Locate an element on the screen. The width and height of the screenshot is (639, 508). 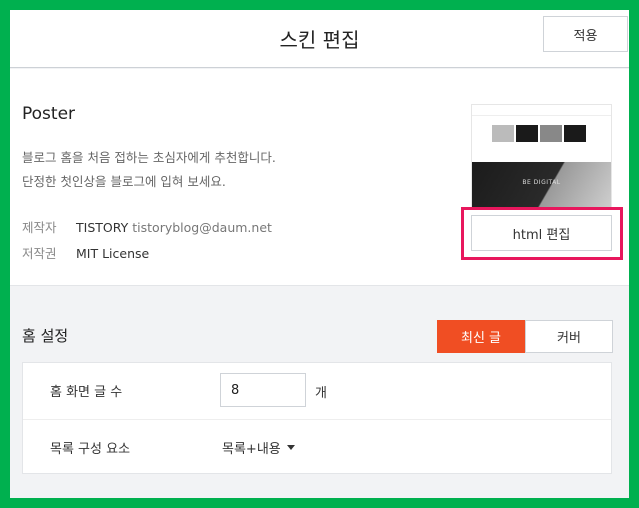
skin-name: Poster is located at coordinates (49, 114).